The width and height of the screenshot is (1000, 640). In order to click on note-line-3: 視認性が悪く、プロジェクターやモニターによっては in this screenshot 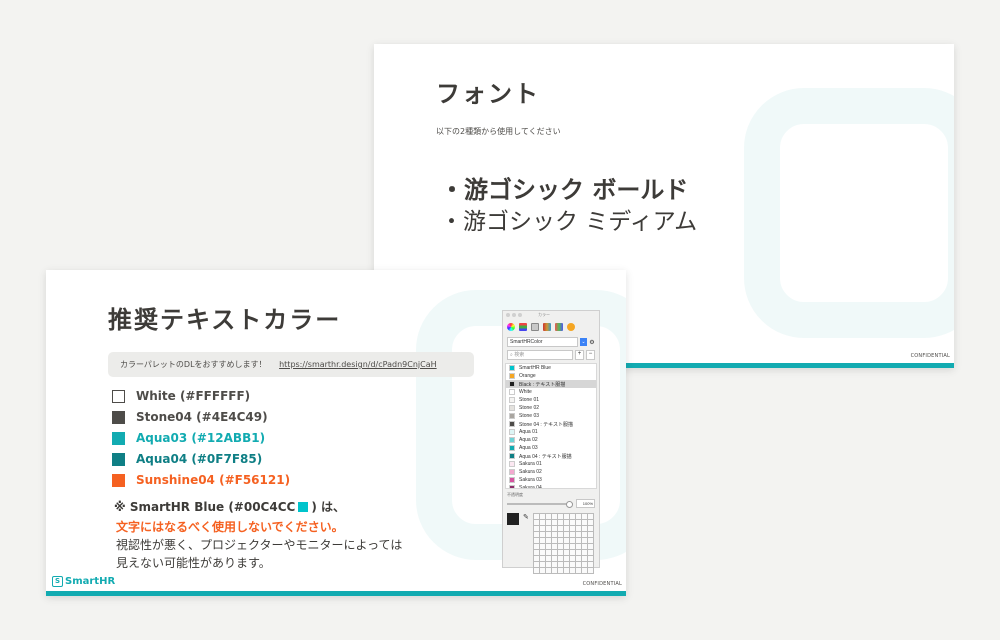, I will do `click(259, 545)`.